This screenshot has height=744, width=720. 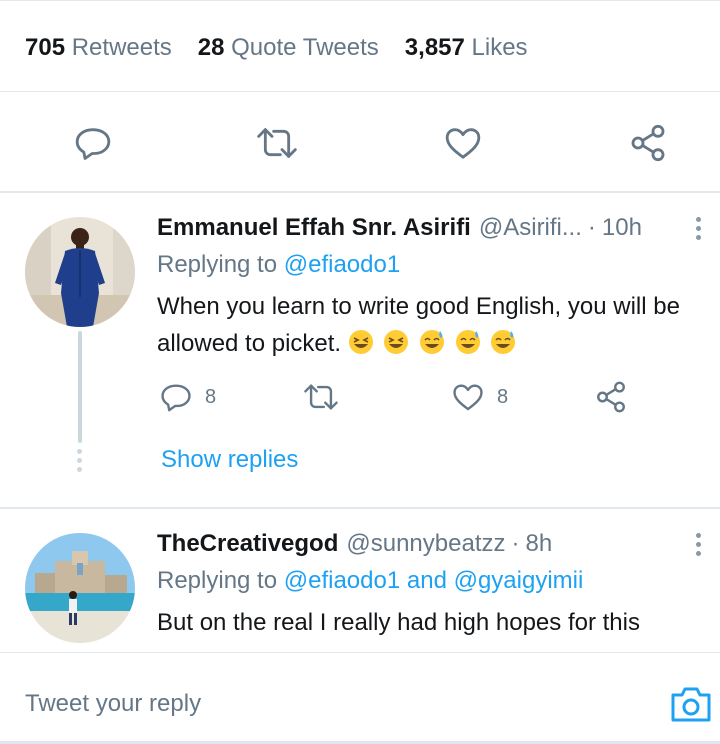 What do you see at coordinates (80, 462) in the screenshot?
I see `thread-dots` at bounding box center [80, 462].